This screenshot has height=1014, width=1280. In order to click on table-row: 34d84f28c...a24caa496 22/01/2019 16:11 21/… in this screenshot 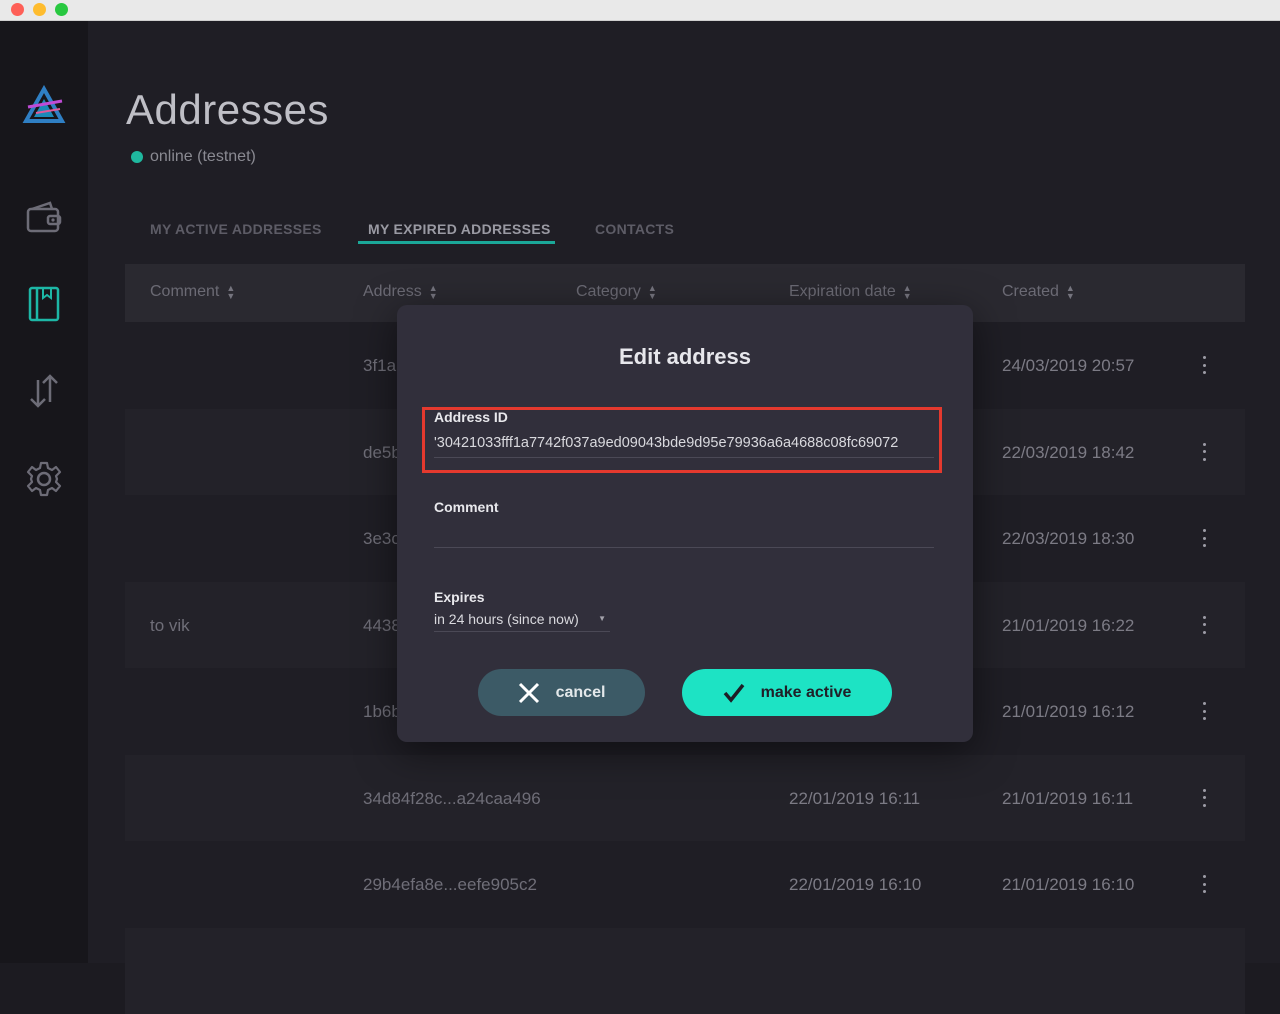, I will do `click(685, 798)`.